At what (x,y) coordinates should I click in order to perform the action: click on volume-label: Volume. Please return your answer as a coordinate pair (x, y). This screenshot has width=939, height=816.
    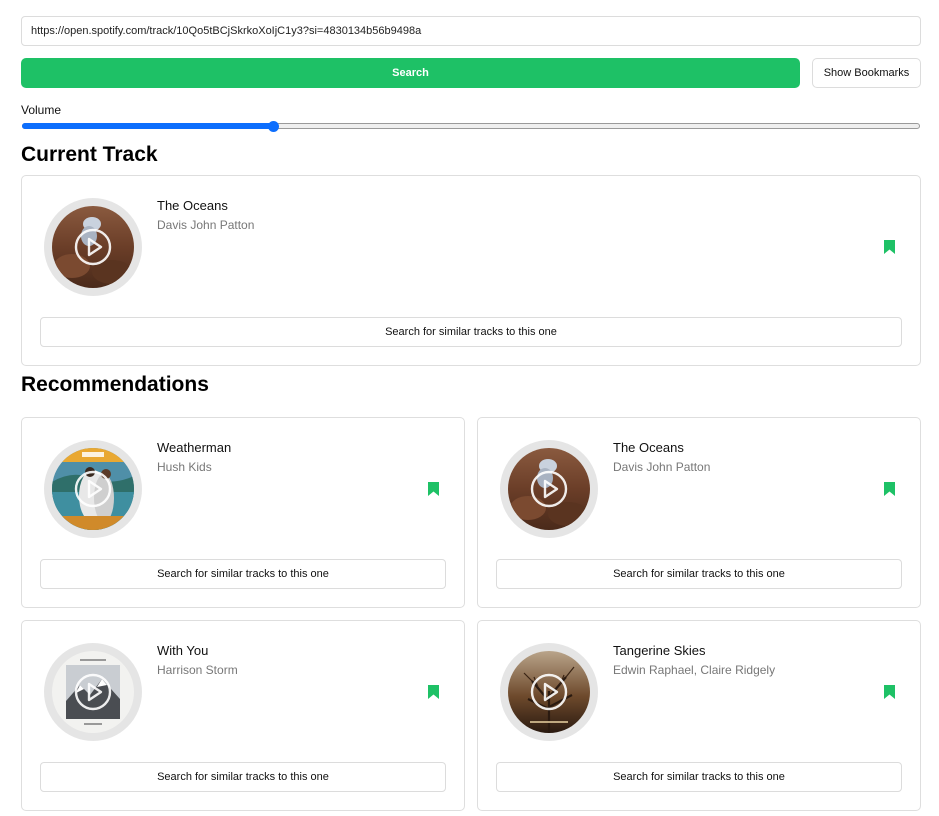
    Looking at the image, I should click on (41, 110).